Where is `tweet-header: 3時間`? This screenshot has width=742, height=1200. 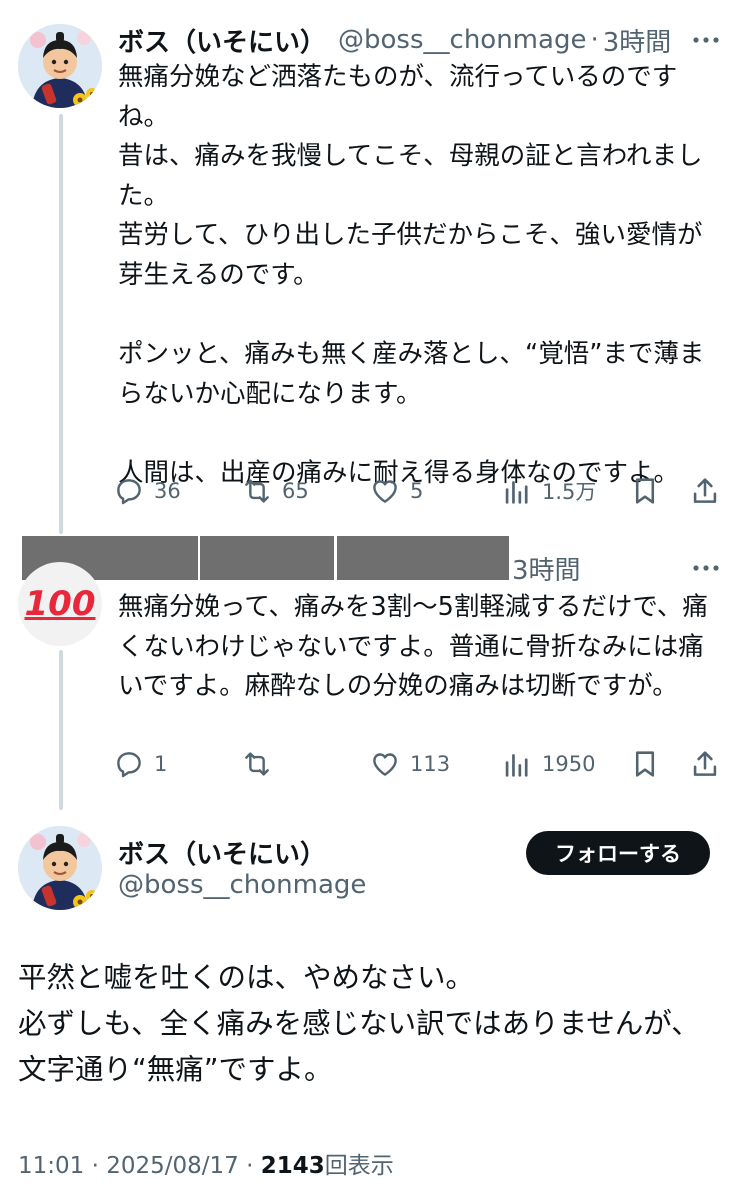
tweet-header: 3時間 is located at coordinates (618, 568).